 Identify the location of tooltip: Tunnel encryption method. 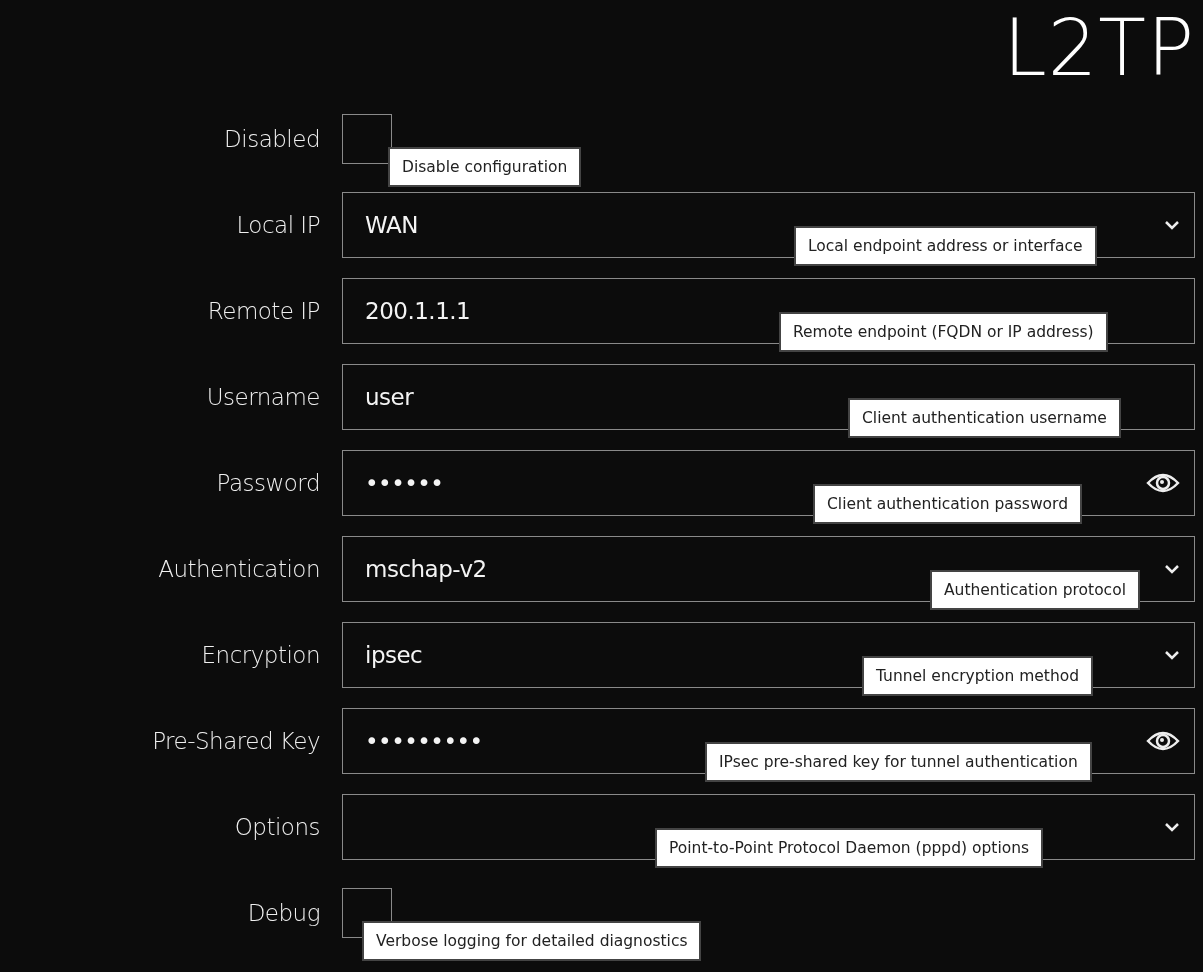
(978, 676).